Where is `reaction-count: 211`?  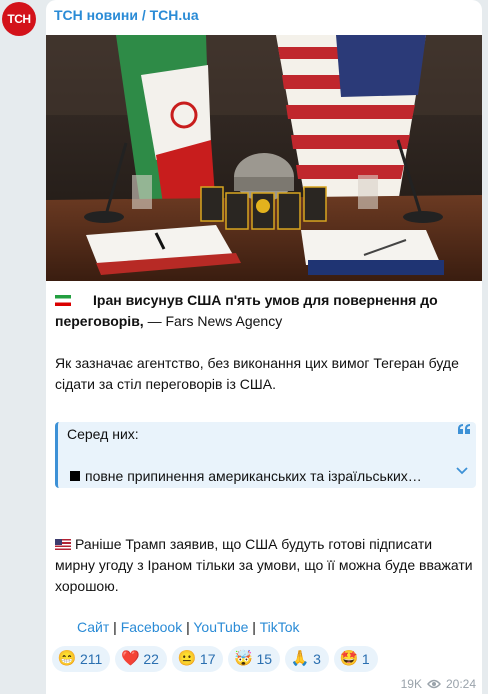 reaction-count: 211 is located at coordinates (91, 659).